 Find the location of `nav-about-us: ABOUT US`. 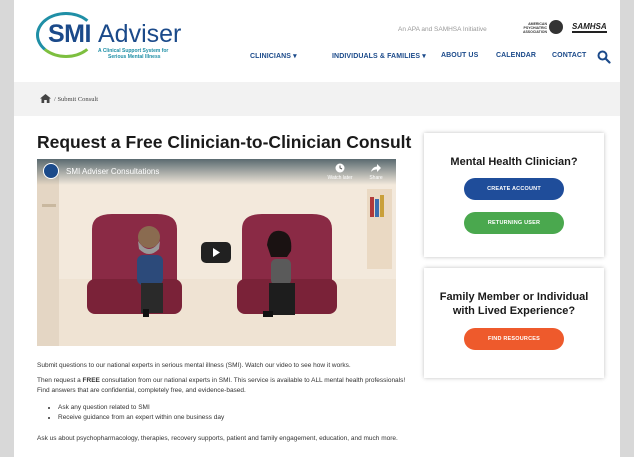

nav-about-us: ABOUT US is located at coordinates (459, 55).